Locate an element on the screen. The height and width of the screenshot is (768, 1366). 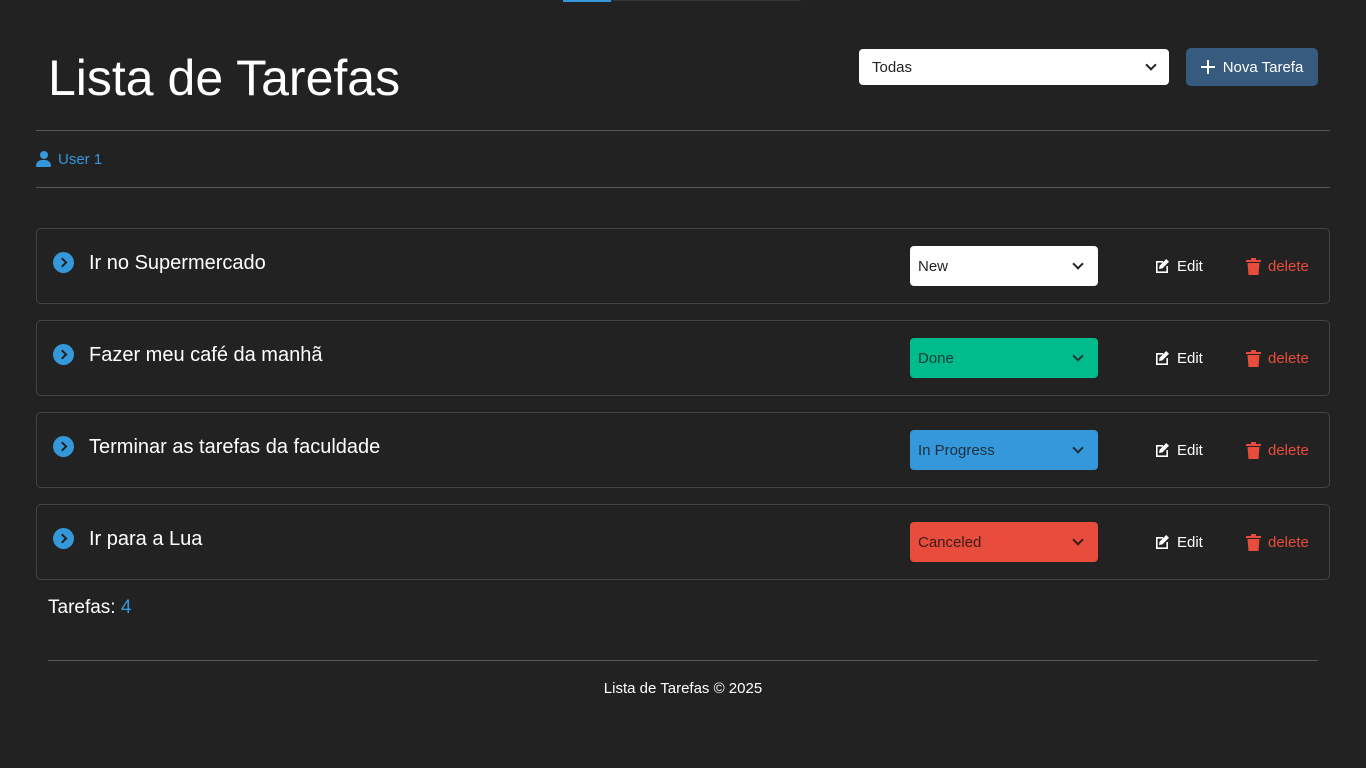
status-filter-select: Todas is located at coordinates (1014, 67).